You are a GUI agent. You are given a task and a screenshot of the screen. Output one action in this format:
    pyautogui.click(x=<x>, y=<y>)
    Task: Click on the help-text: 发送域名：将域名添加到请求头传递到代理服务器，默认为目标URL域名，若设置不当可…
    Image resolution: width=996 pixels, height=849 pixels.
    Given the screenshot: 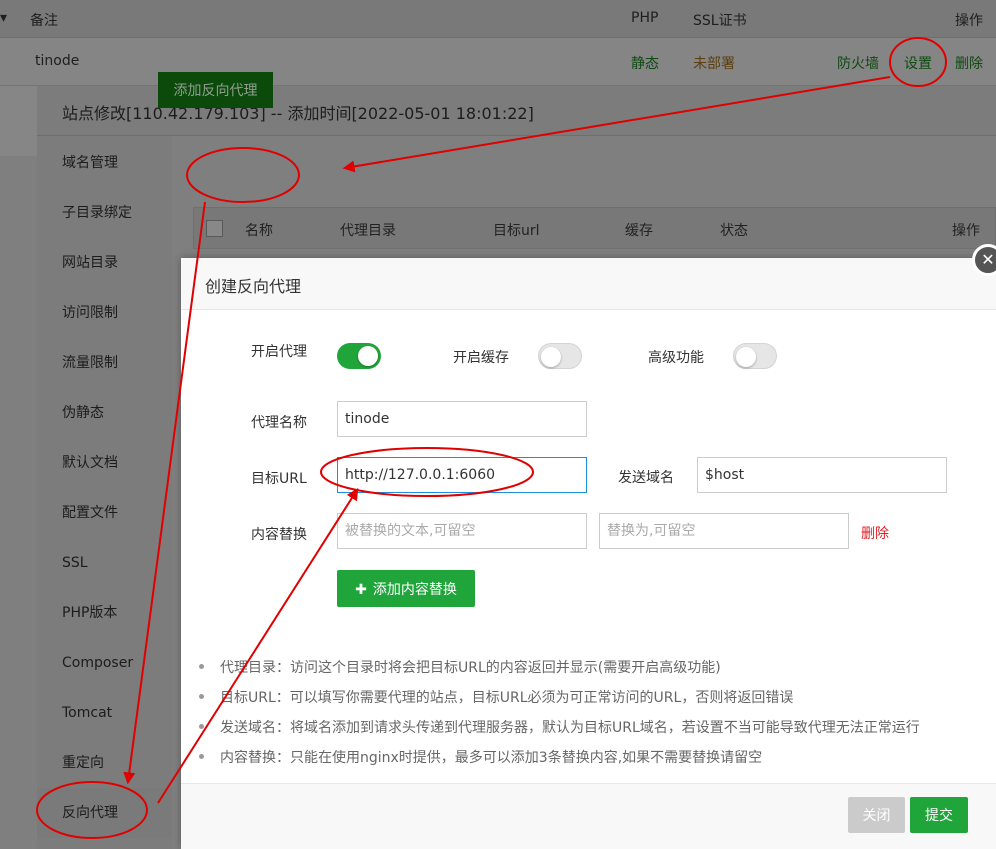 What is the action you would take?
    pyautogui.click(x=570, y=728)
    